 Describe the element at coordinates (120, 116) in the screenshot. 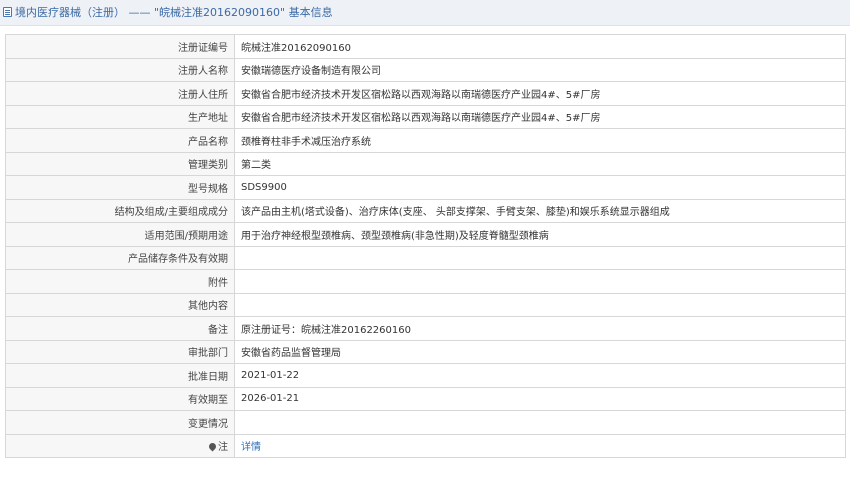

I see `row-label: 生产地址` at that location.